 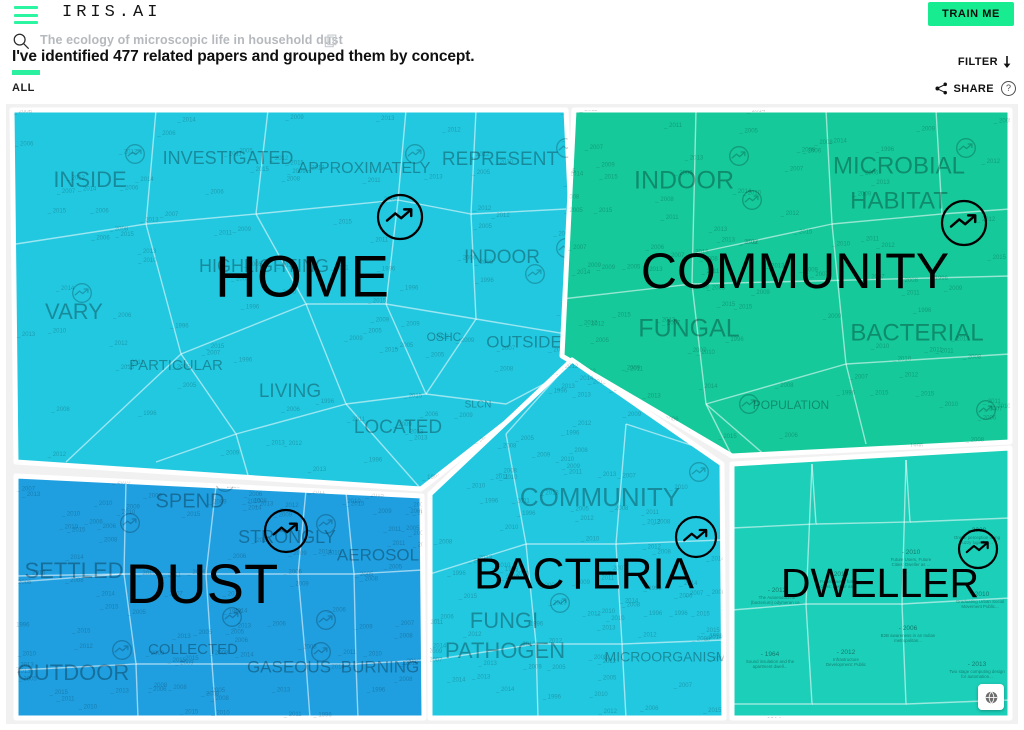 What do you see at coordinates (176, 365) in the screenshot?
I see `sub-label-particular: PARTICULAR` at bounding box center [176, 365].